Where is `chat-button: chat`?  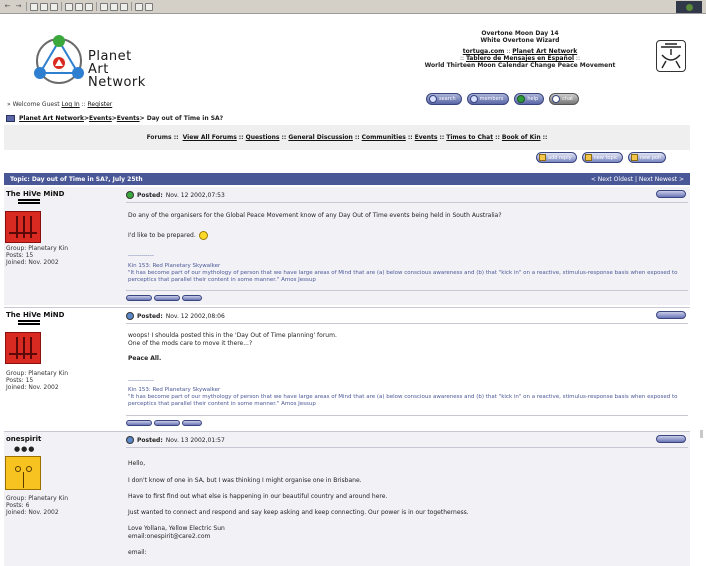 chat-button: chat is located at coordinates (564, 99).